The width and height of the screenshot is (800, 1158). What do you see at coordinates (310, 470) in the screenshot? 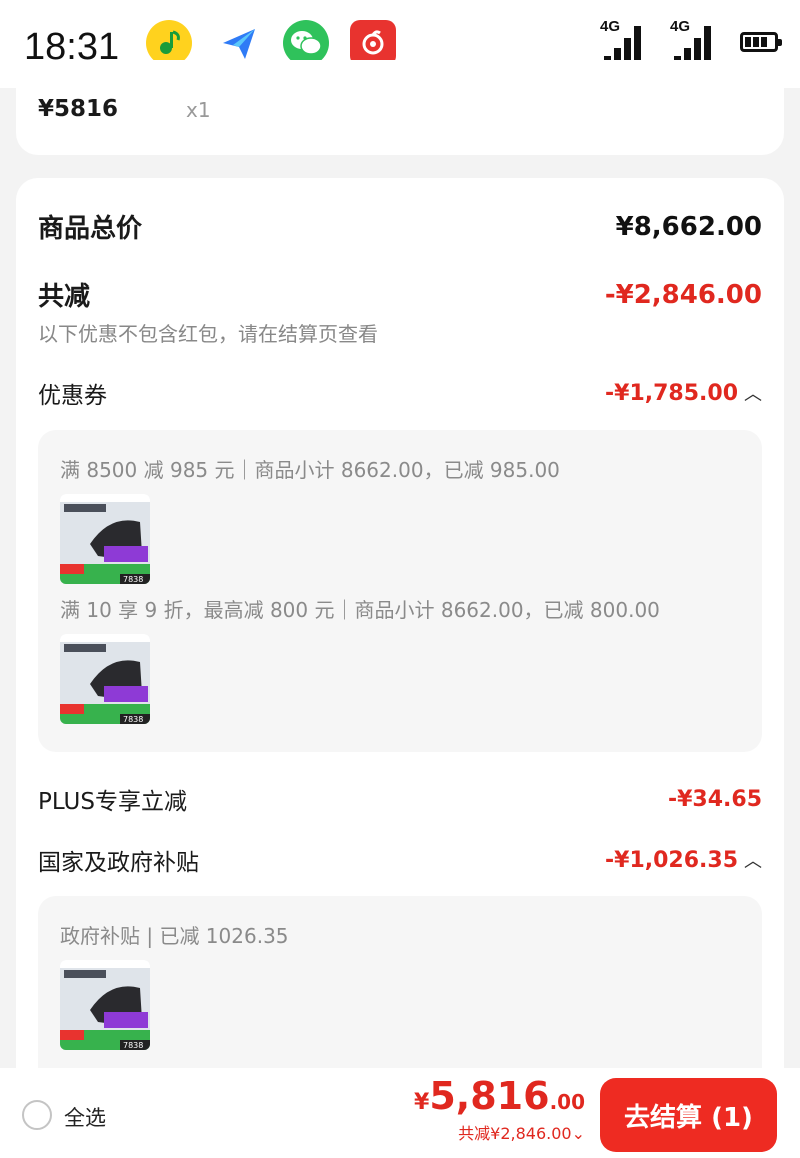
I see `coupon-rule-1: 满 8500 减 985 元｜商品小计 8662.00，已减 985.00` at bounding box center [310, 470].